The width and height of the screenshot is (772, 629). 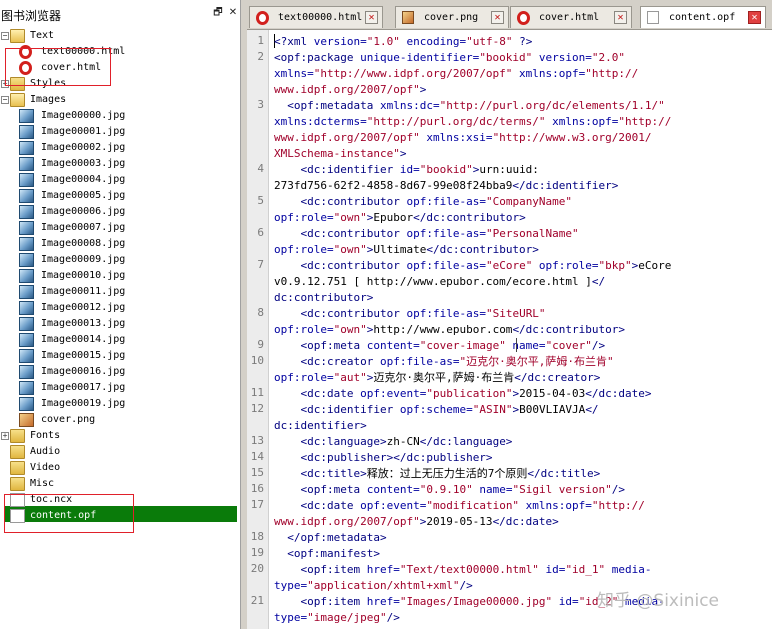 What do you see at coordinates (120, 388) in the screenshot?
I see `tree-item: Image00017.jpg` at bounding box center [120, 388].